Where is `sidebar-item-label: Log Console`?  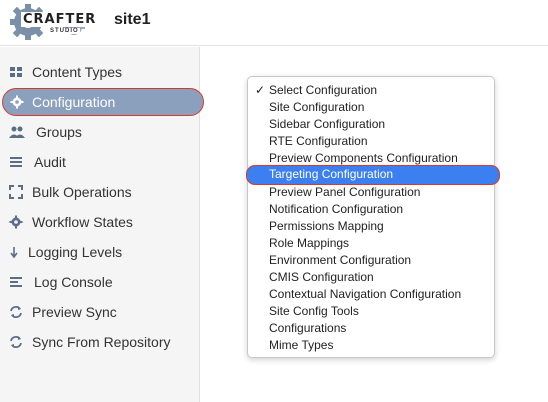 sidebar-item-label: Log Console is located at coordinates (73, 282).